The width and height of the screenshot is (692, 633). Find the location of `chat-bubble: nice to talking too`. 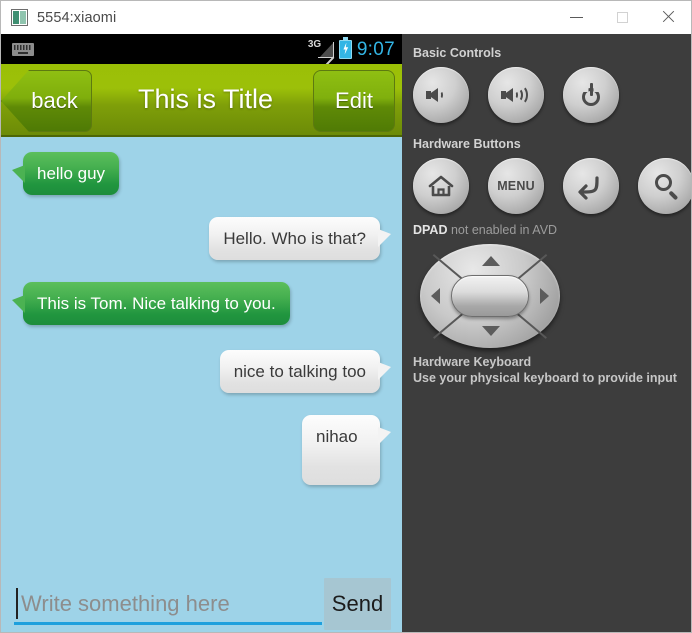

chat-bubble: nice to talking too is located at coordinates (305, 371).